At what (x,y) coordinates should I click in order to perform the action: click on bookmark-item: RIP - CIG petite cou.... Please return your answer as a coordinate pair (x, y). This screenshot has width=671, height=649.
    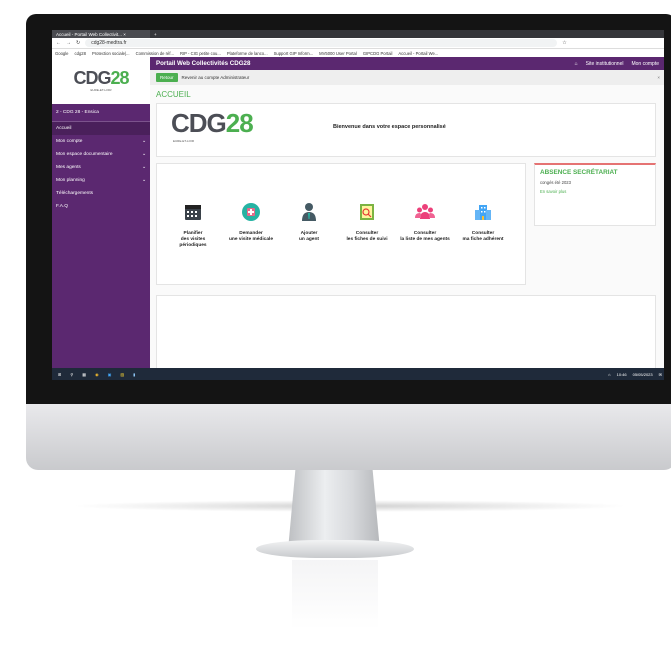
    Looking at the image, I should click on (200, 53).